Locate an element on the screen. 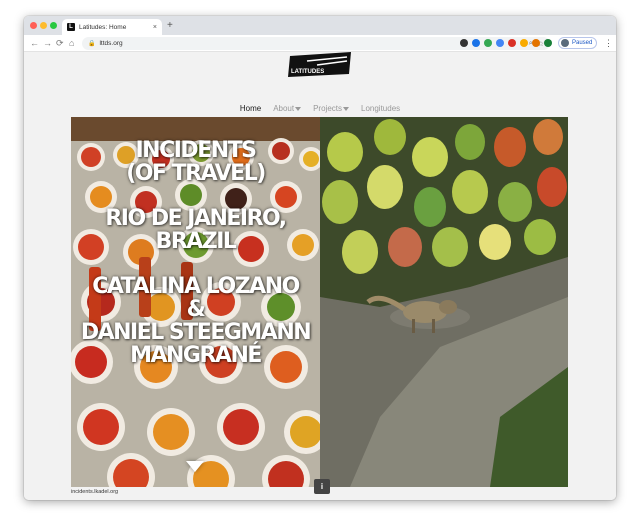 The image size is (640, 532). scroll-down-arrow-icon is located at coordinates (195, 466).